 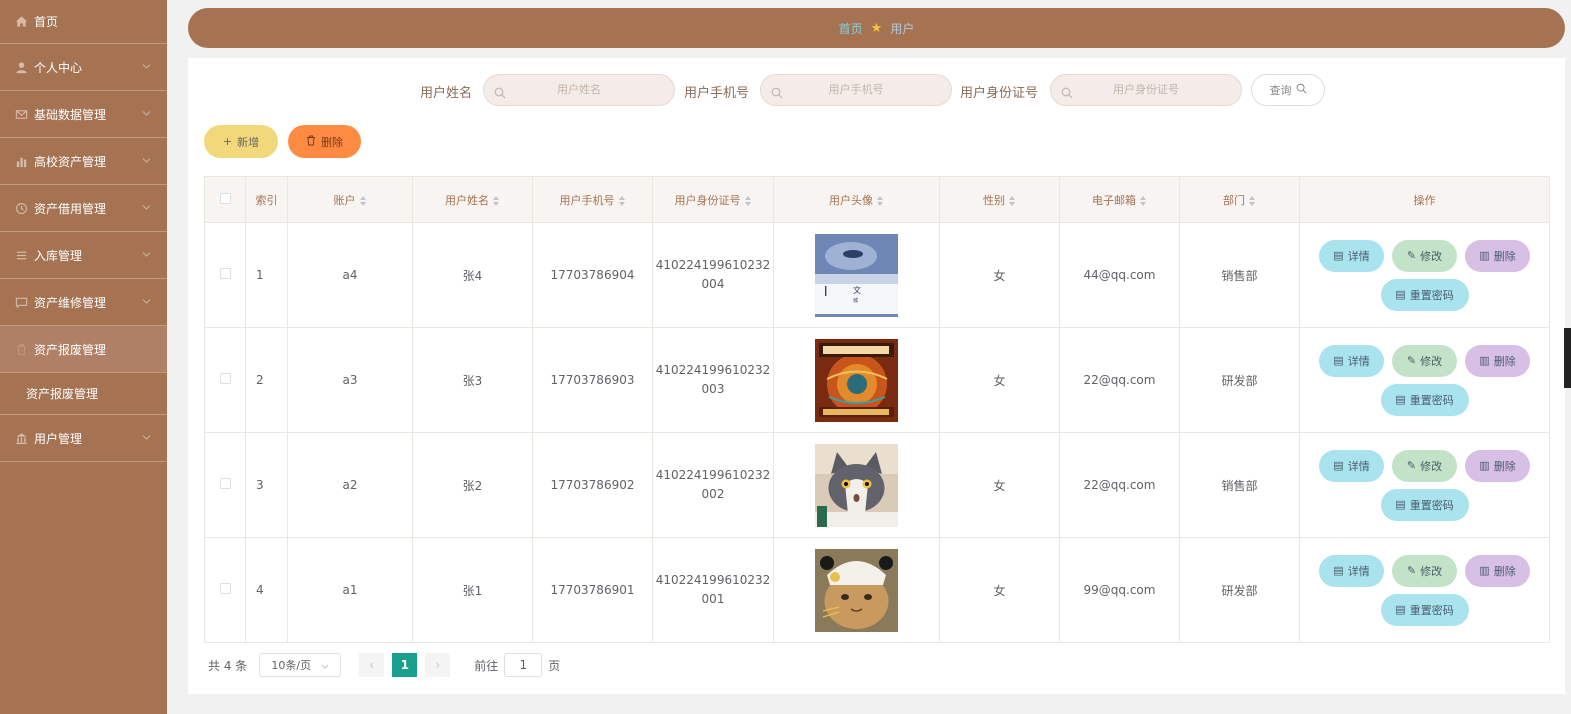 What do you see at coordinates (70, 208) in the screenshot?
I see `sidebar-item-label: 资产借用管理` at bounding box center [70, 208].